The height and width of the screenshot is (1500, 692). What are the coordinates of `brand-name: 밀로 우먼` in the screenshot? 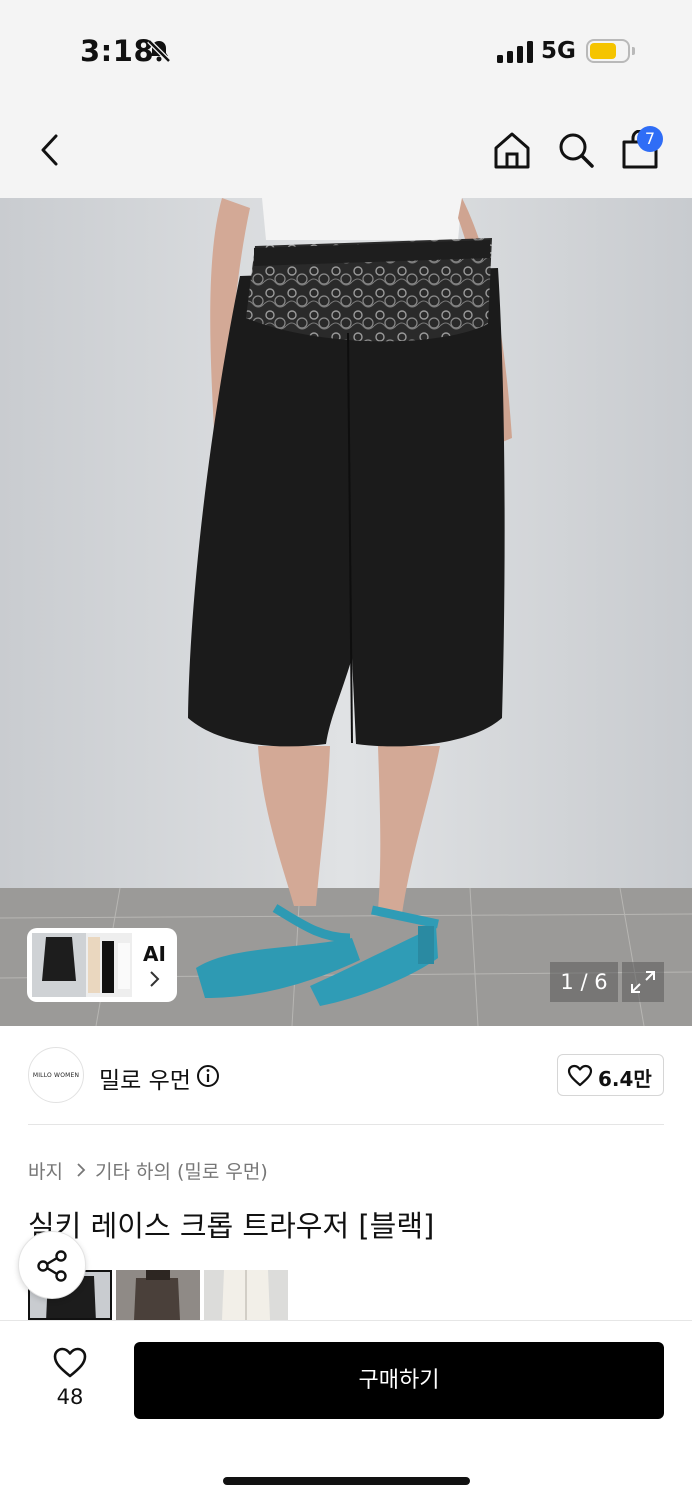 It's located at (145, 1078).